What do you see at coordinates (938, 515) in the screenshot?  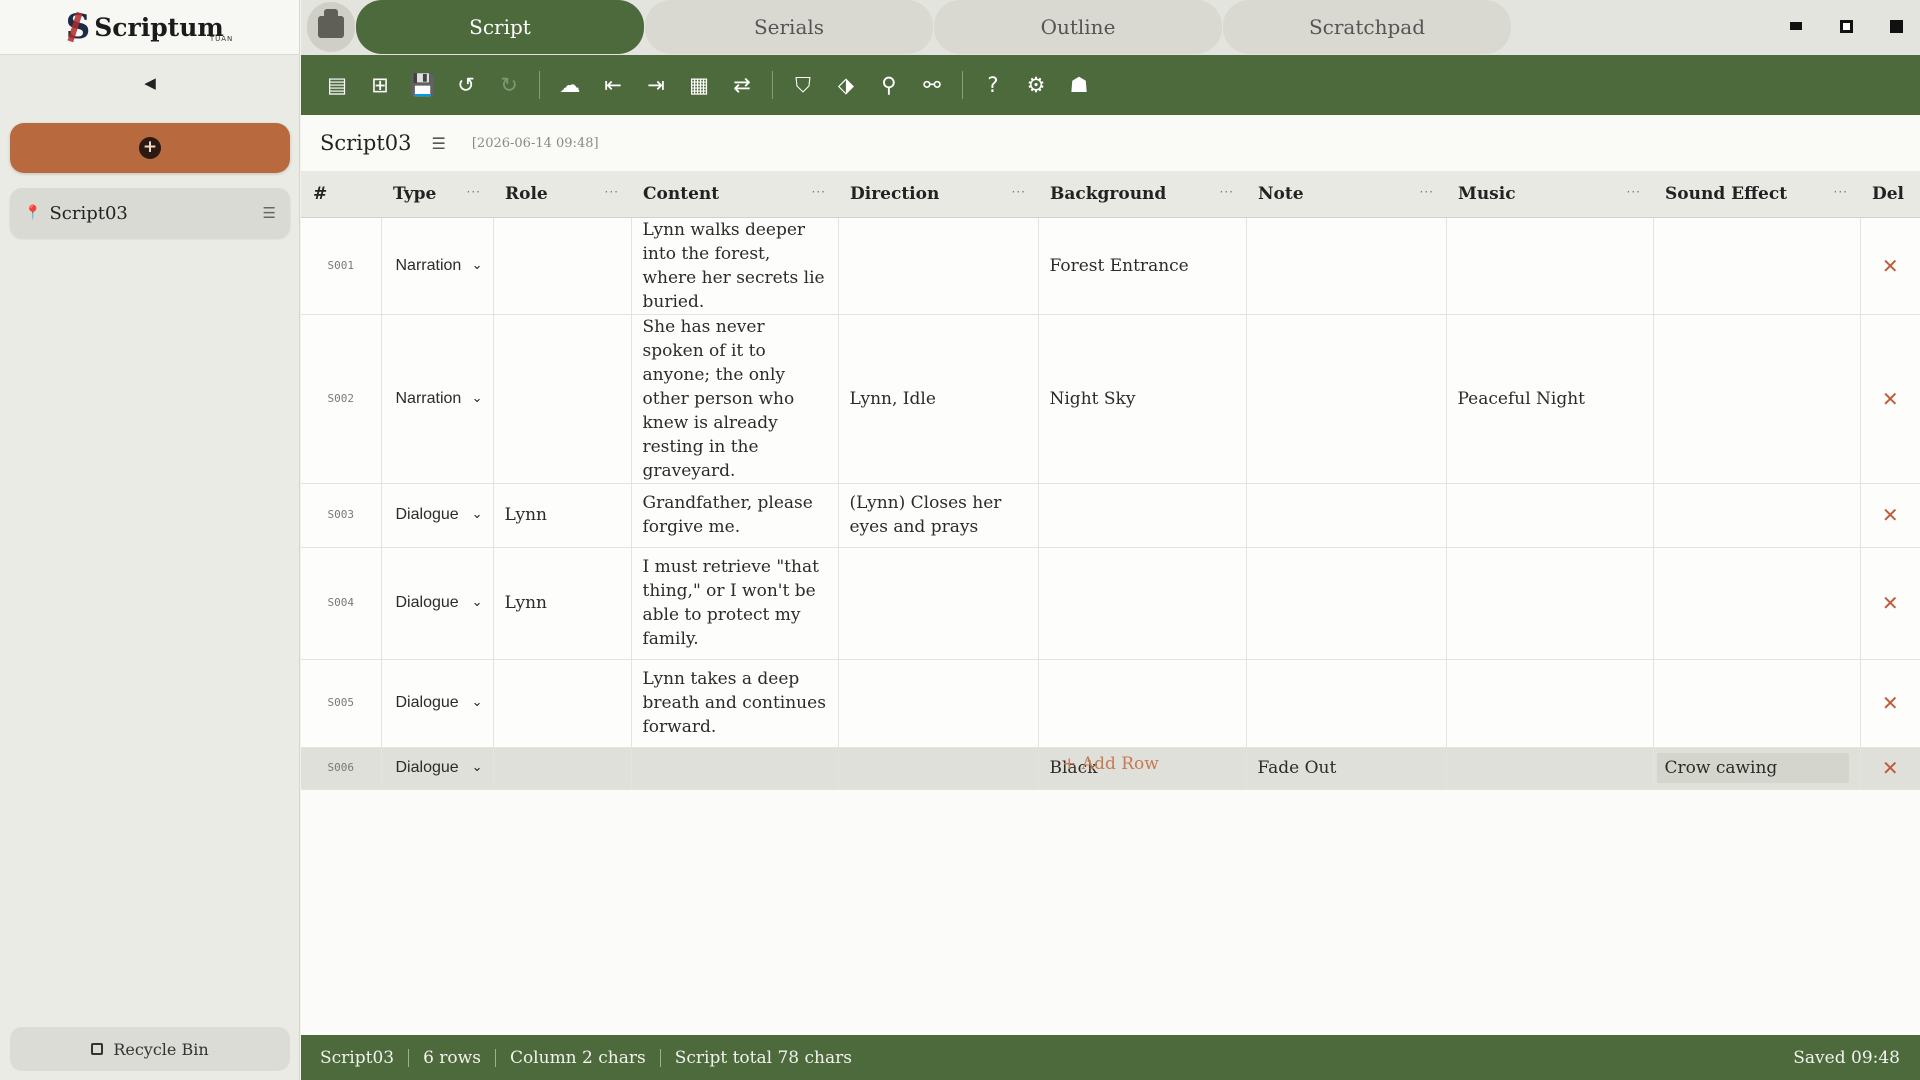 I see `direction-cell: (Lynn) Closes her eyes and prays` at bounding box center [938, 515].